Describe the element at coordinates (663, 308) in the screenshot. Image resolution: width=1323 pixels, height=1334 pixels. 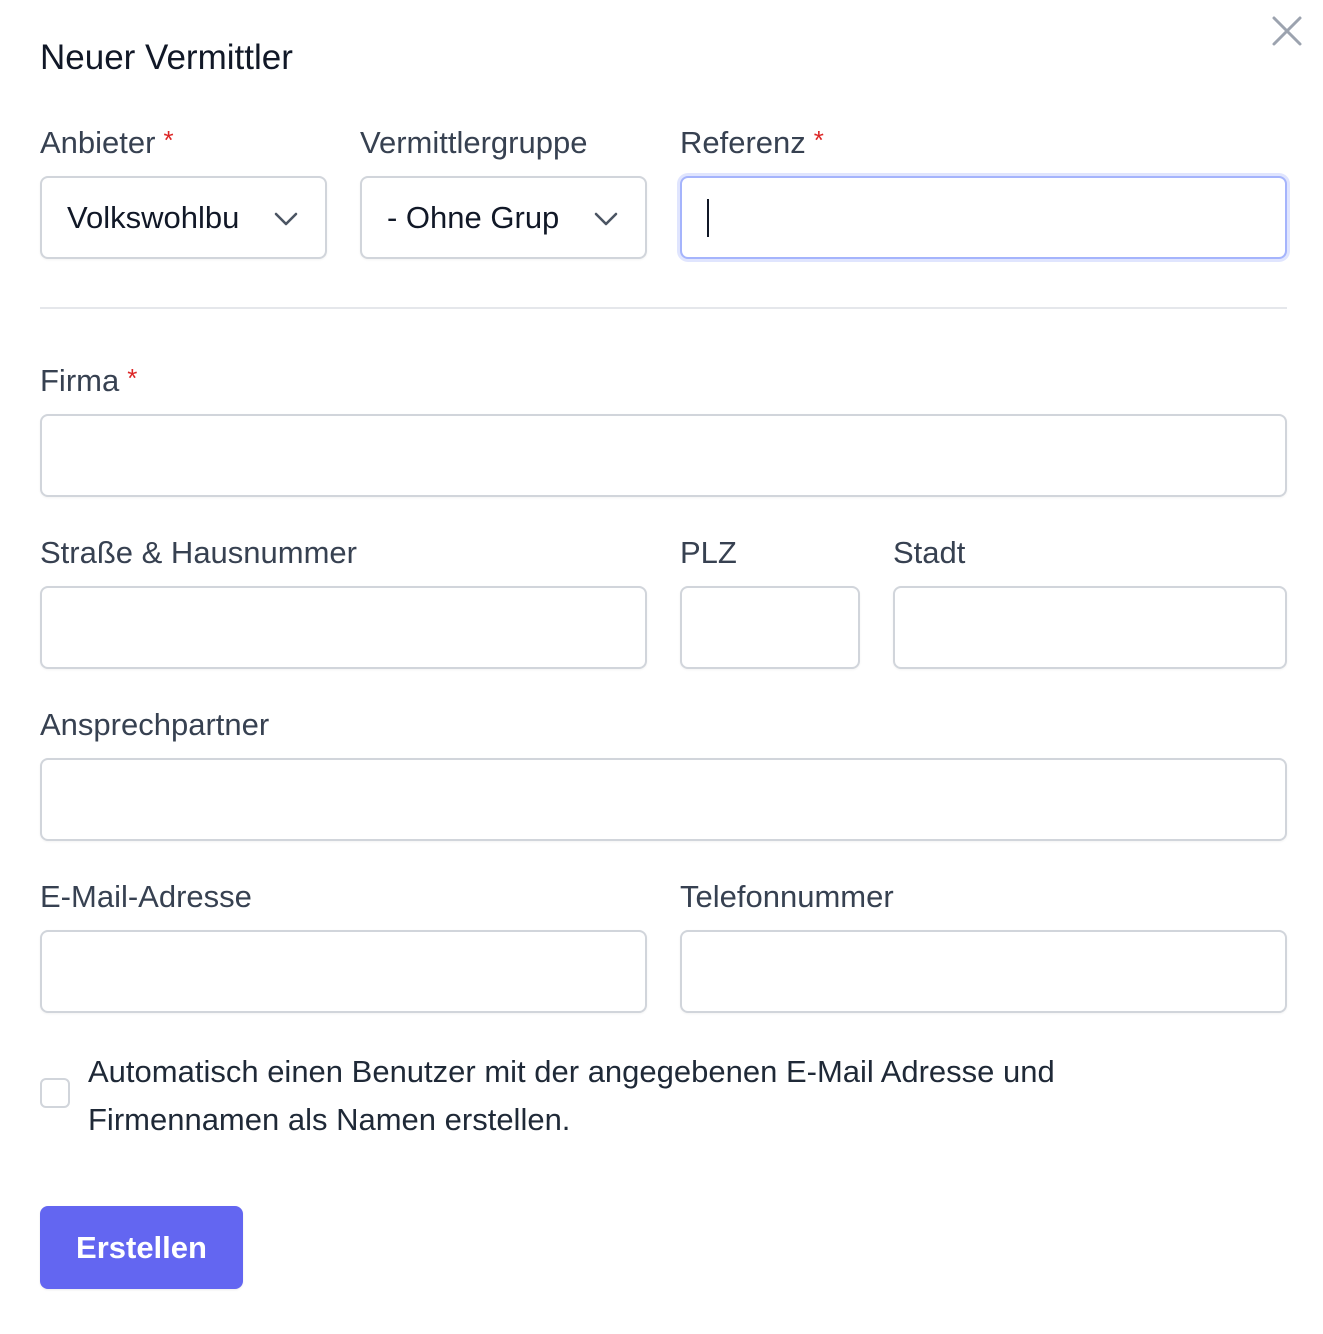
I see `section-divider` at that location.